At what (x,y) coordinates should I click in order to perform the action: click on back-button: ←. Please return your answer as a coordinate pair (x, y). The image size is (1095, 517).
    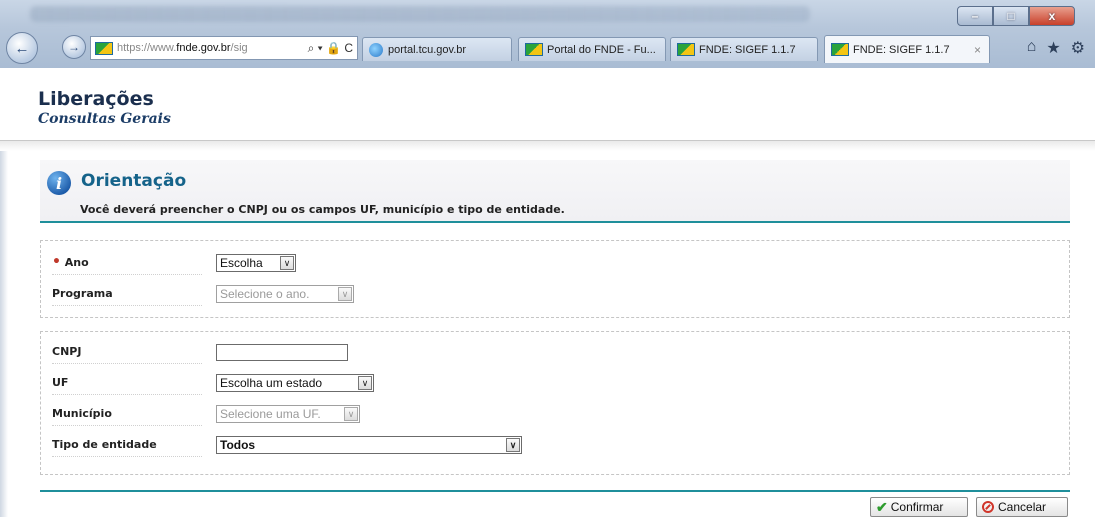
    Looking at the image, I should click on (22, 48).